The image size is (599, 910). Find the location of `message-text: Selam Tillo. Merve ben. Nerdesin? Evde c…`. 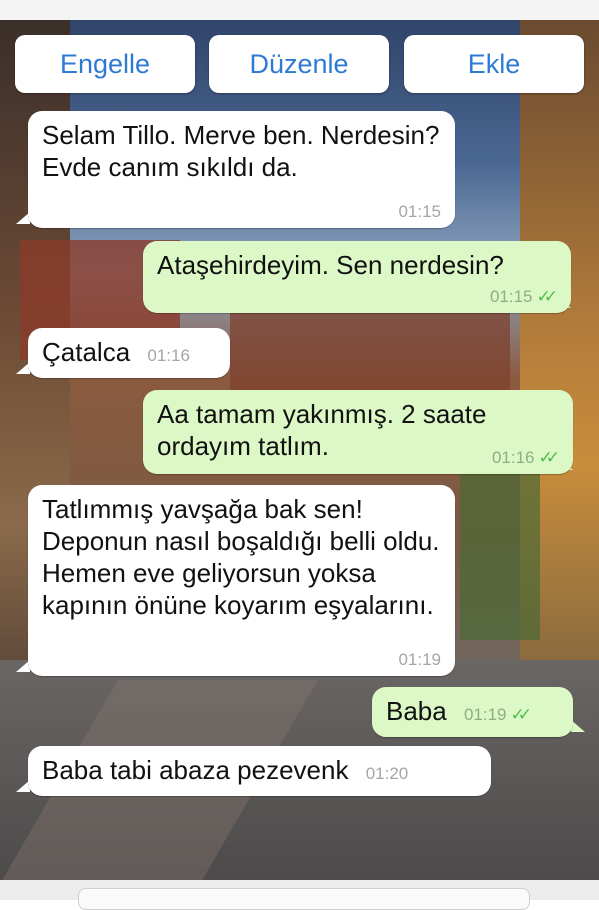

message-text: Selam Tillo. Merve ben. Nerdesin? Evde c… is located at coordinates (241, 151).